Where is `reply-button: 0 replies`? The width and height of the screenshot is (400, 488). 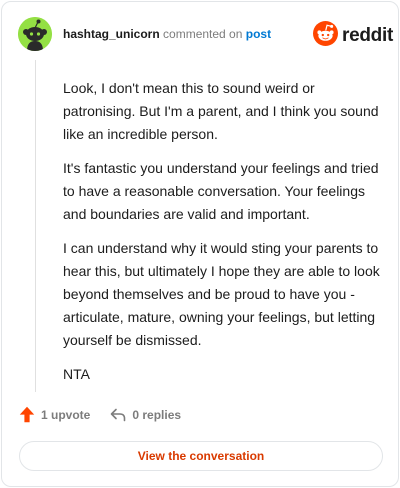
reply-button: 0 replies is located at coordinates (145, 415).